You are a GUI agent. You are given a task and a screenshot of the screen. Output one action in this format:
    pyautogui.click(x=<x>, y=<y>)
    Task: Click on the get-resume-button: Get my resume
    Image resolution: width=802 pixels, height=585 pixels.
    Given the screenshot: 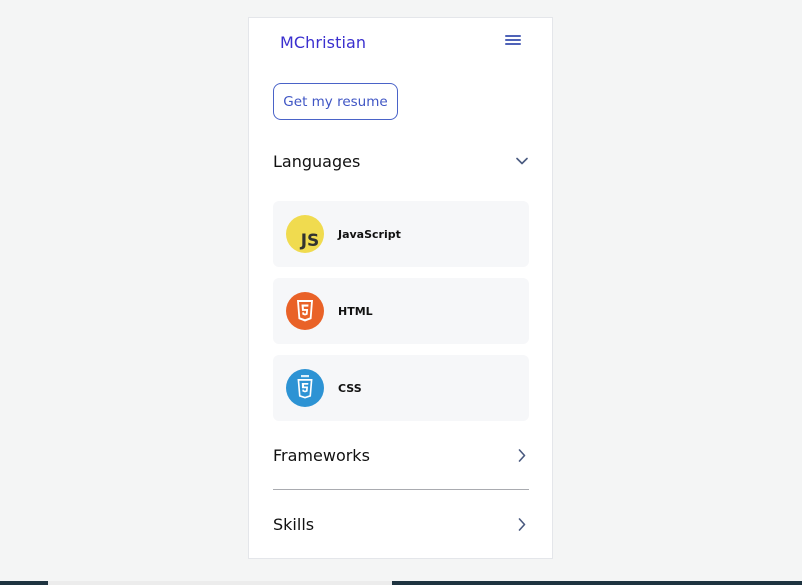 What is the action you would take?
    pyautogui.click(x=335, y=101)
    